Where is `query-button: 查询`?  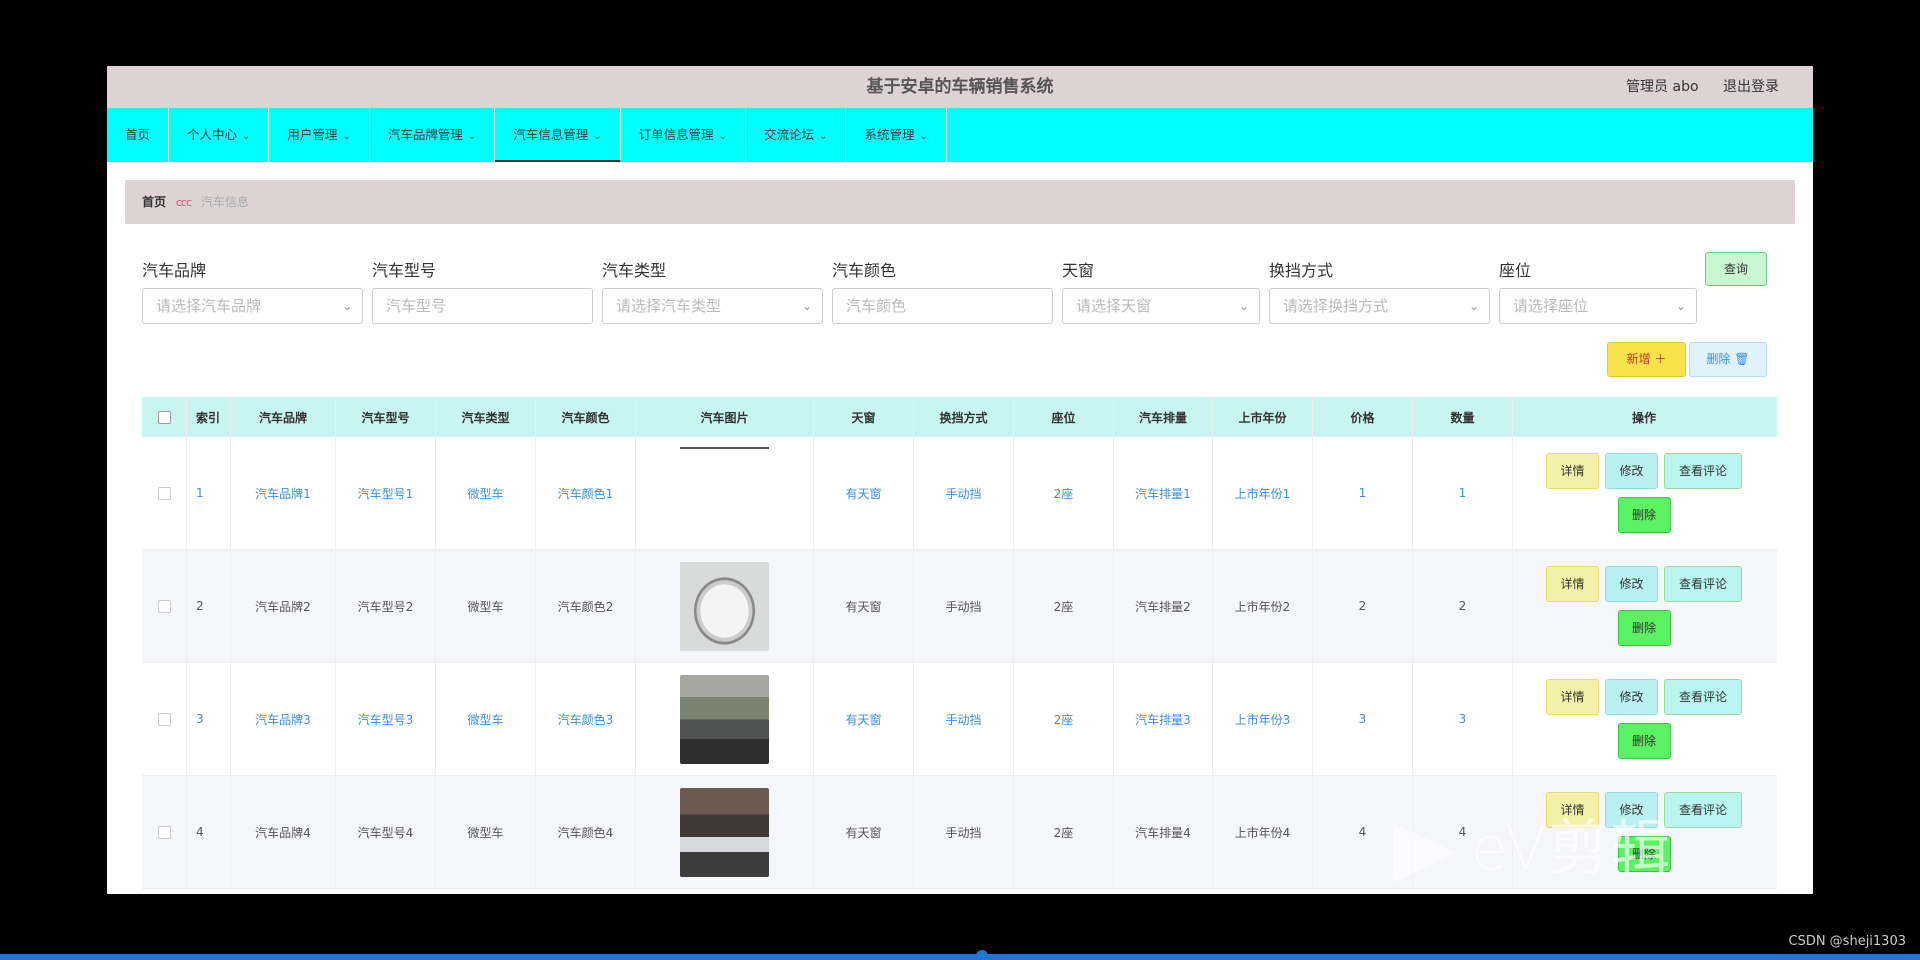
query-button: 查询 is located at coordinates (1736, 269).